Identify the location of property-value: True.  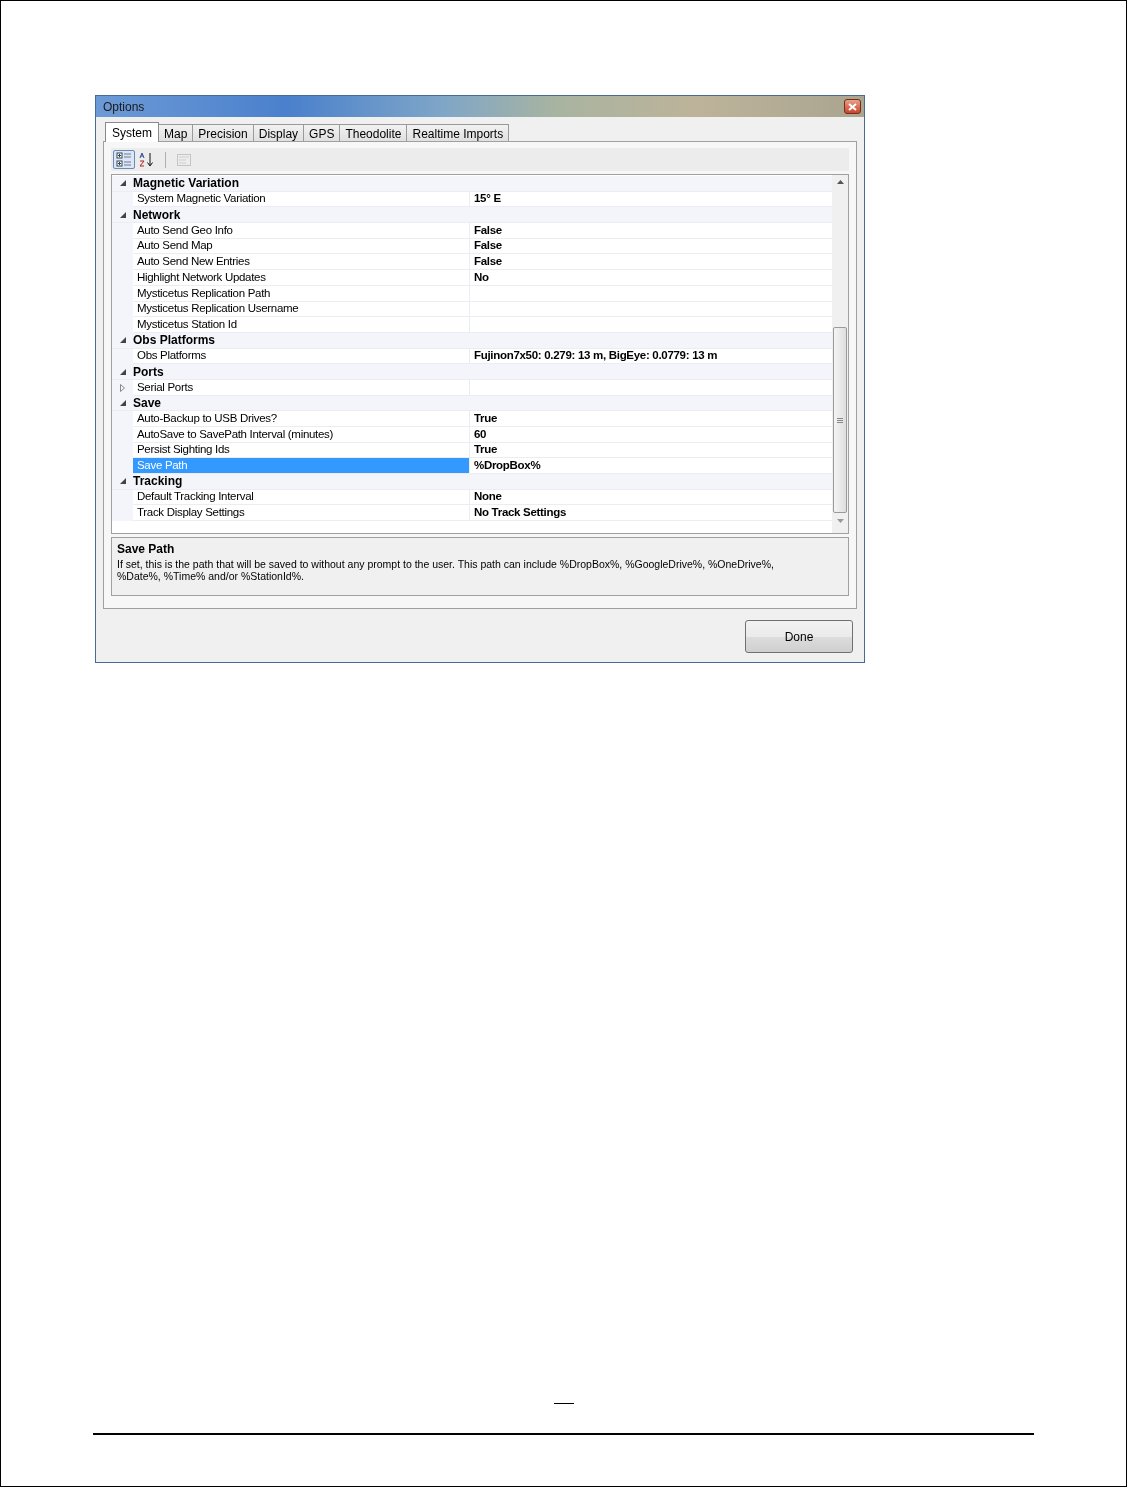
(651, 419).